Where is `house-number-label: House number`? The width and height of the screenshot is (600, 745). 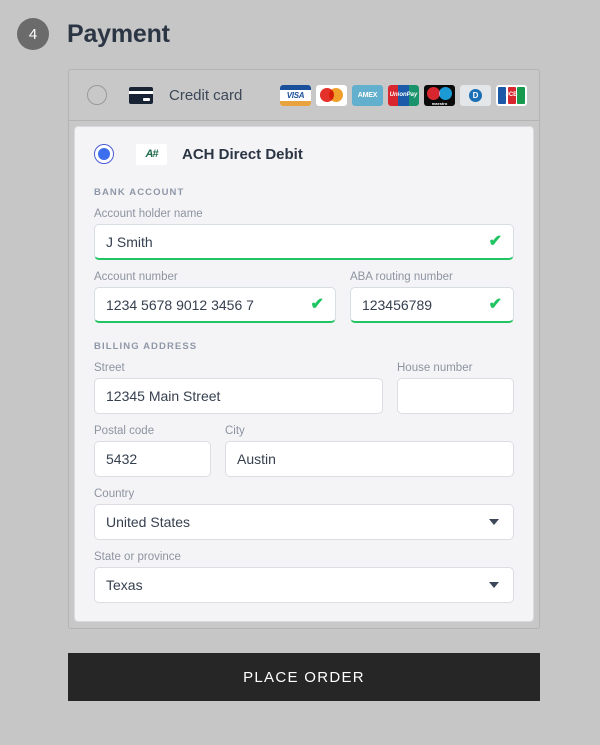 house-number-label: House number is located at coordinates (435, 368).